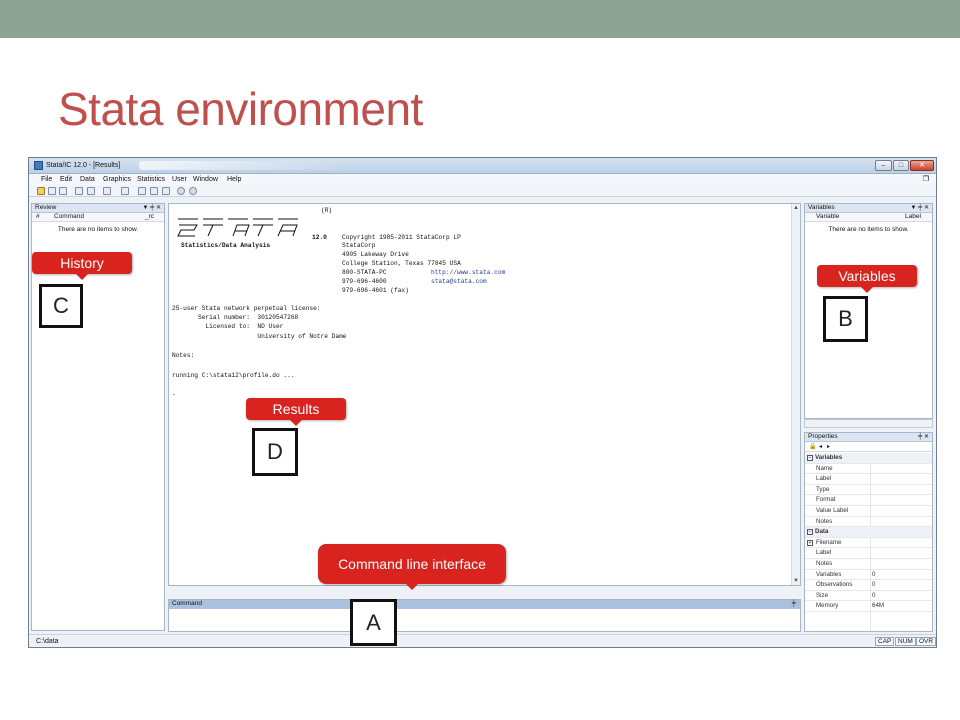  Describe the element at coordinates (151, 208) in the screenshot. I see `review-panel-controls: ▼ ╪ ✕` at that location.